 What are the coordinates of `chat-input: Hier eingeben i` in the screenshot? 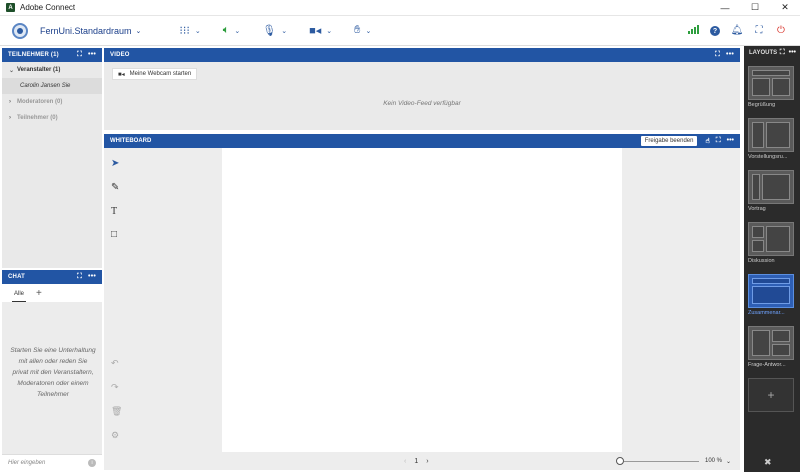 It's located at (52, 462).